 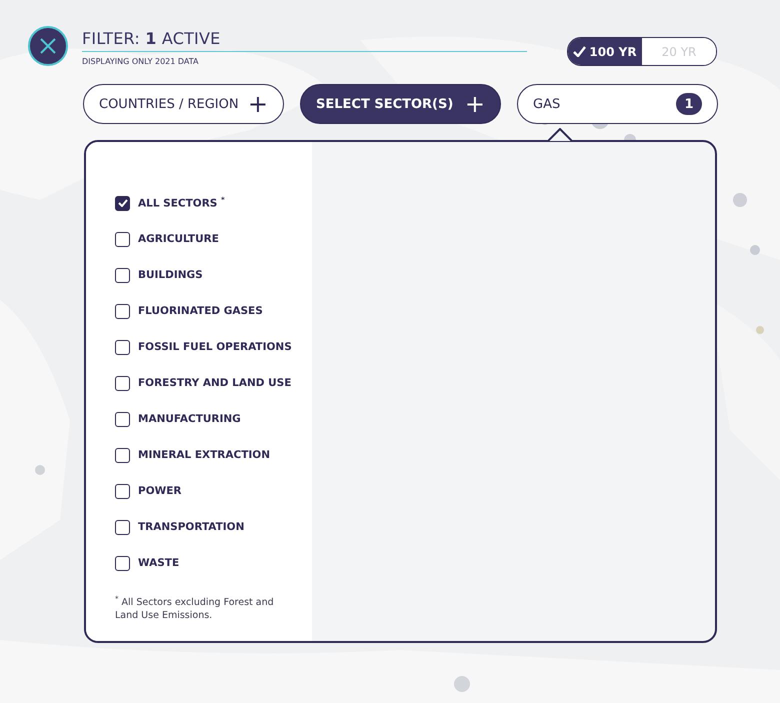 What do you see at coordinates (213, 491) in the screenshot?
I see `sector-option: POWER` at bounding box center [213, 491].